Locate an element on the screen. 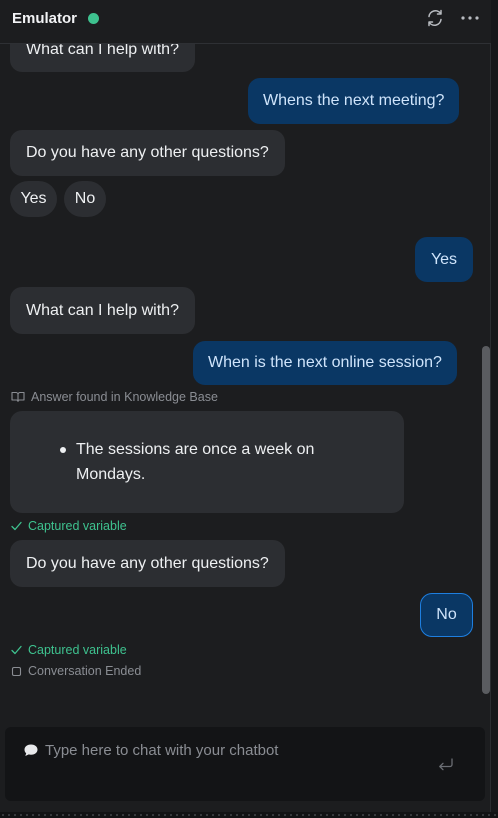 This screenshot has width=498, height=818. knowledge-base-note-text: Answer found in Knowledge Base is located at coordinates (124, 397).